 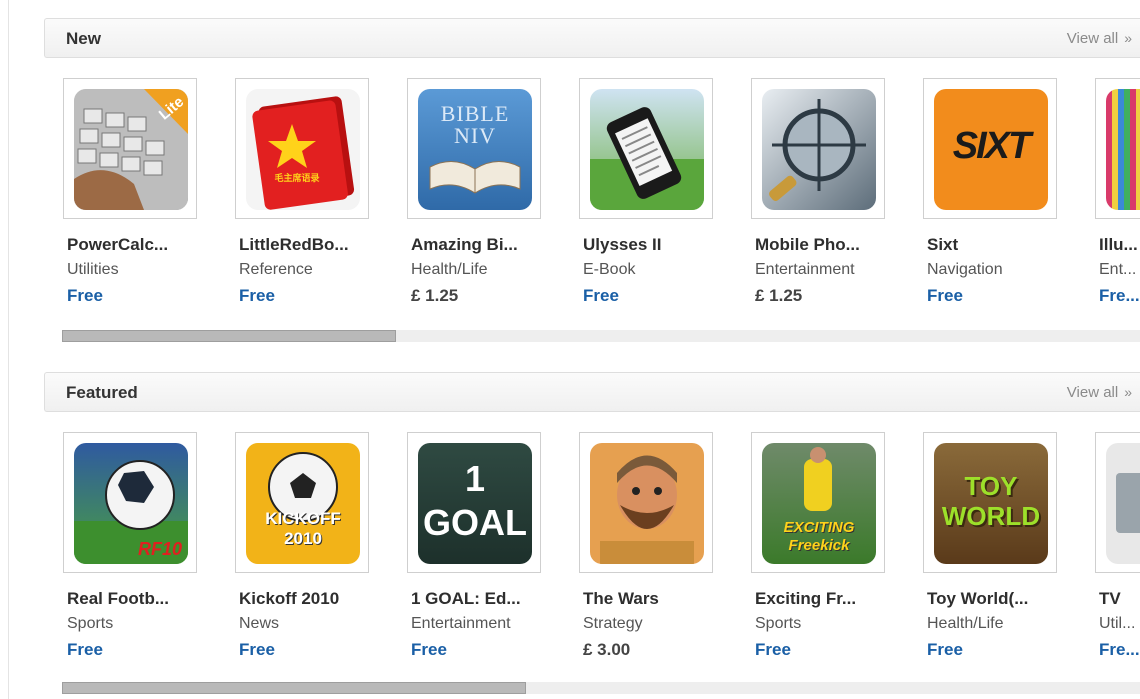 I want to click on caveman-icon, so click(x=647, y=503).